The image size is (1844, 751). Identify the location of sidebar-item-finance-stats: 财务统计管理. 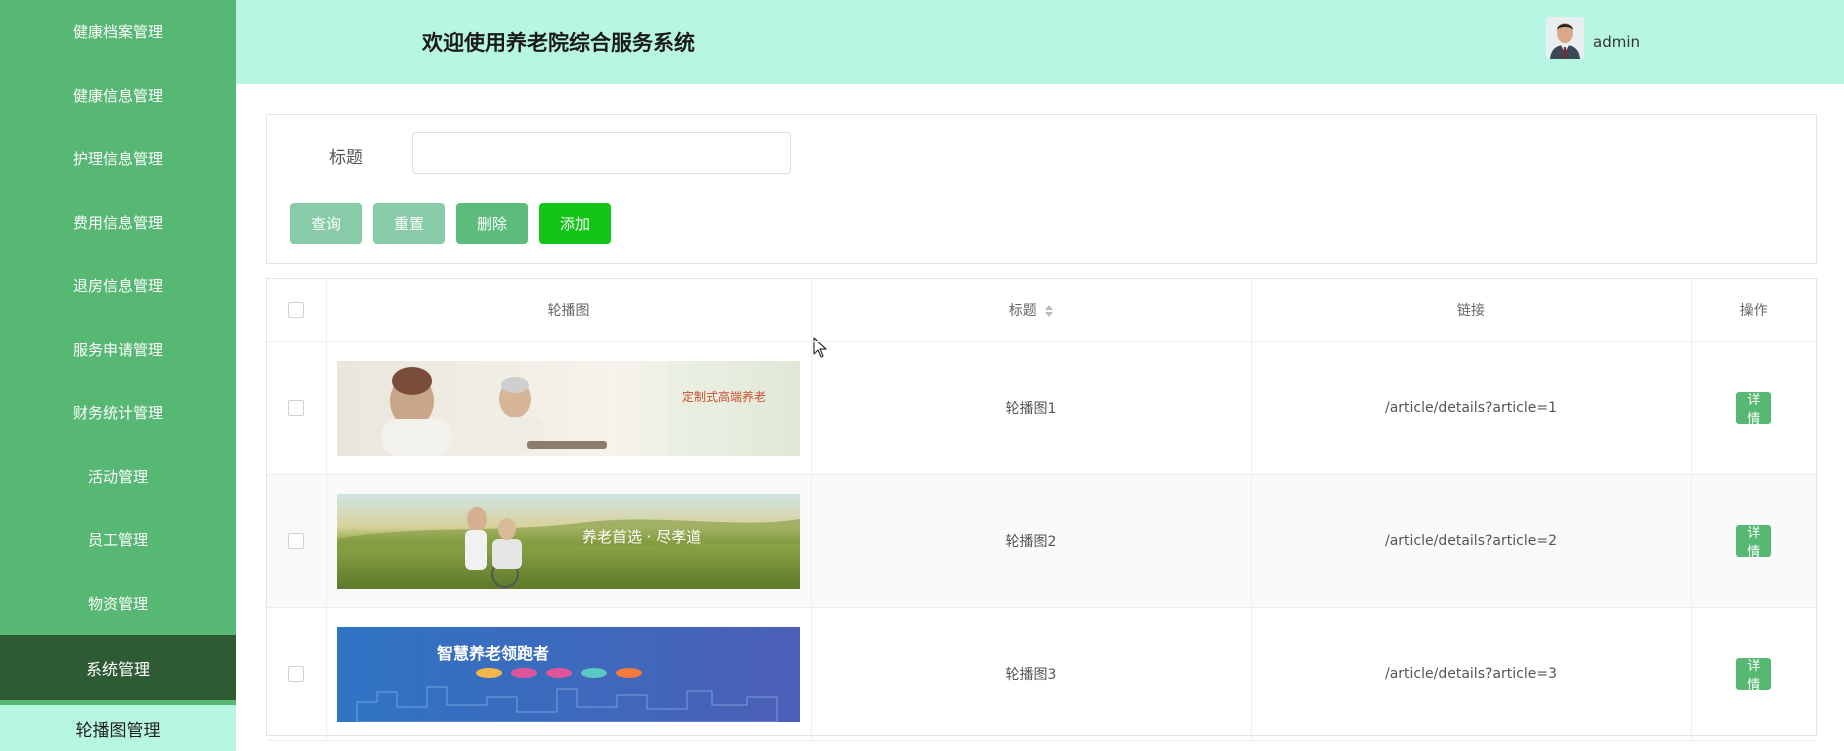
(118, 413).